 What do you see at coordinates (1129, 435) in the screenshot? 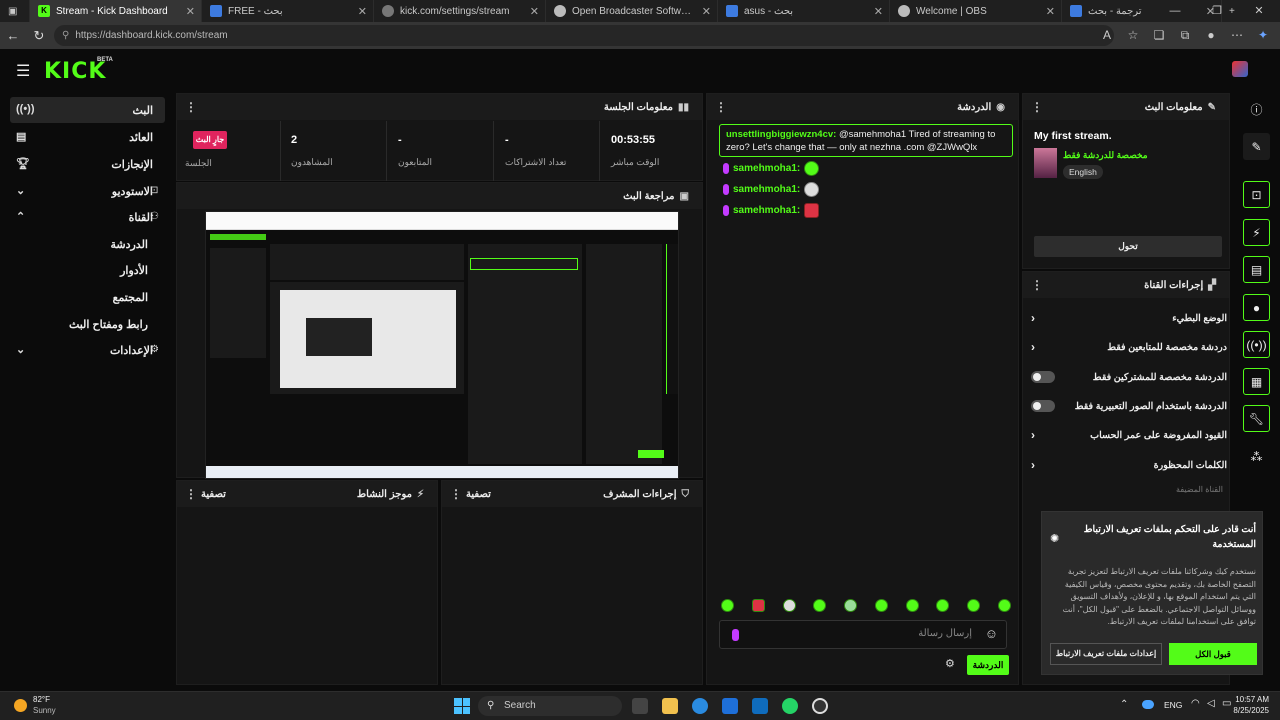
I see `channel-action-account-age: › القيود المفروضة على عمر الحساب` at bounding box center [1129, 435].